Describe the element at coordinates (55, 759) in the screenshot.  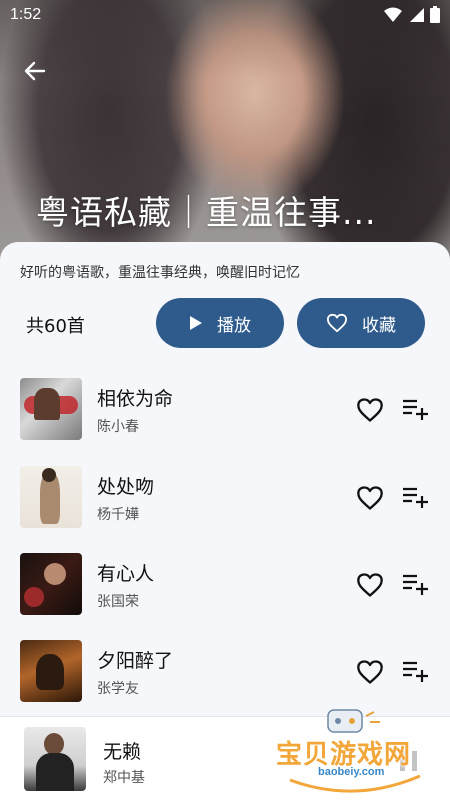
I see `now-playing-cover` at that location.